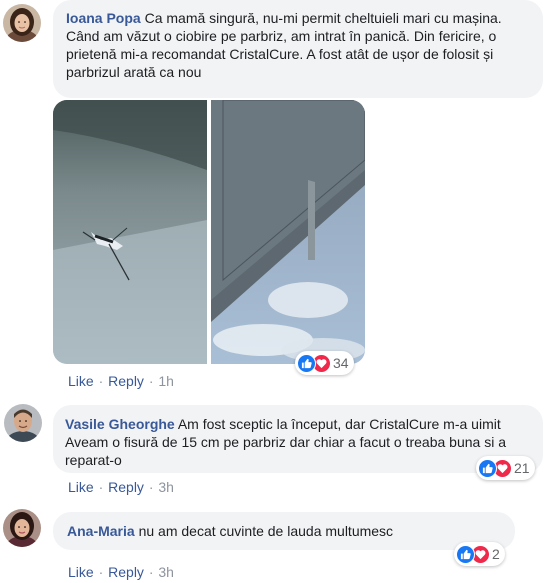 The height and width of the screenshot is (583, 547). Describe the element at coordinates (101, 531) in the screenshot. I see `comment-author: Ana-Maria` at that location.